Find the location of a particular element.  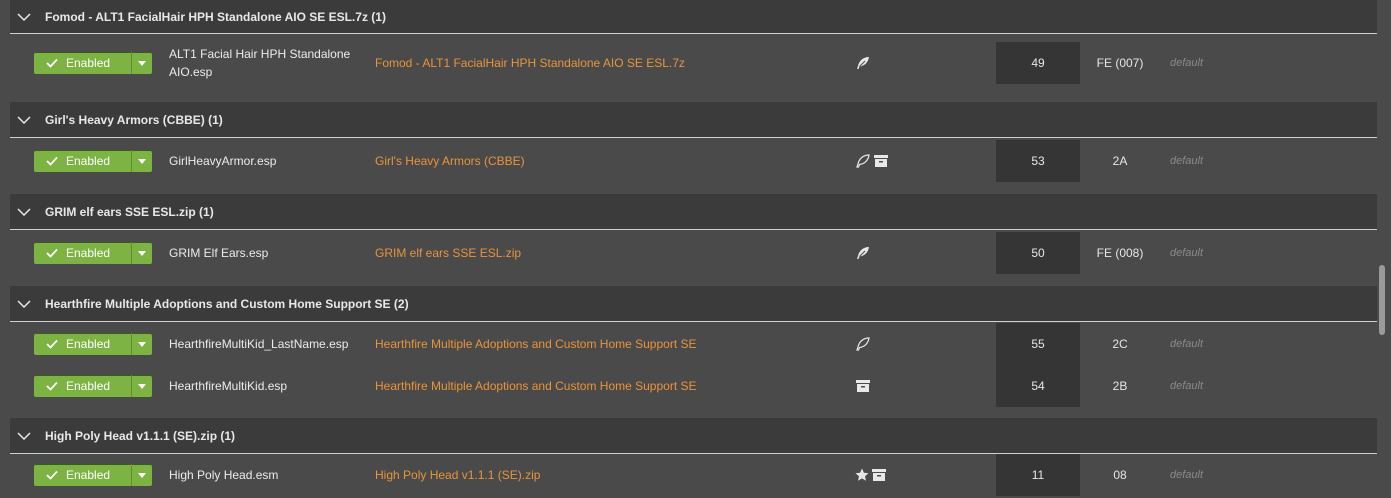

load-order-cell: 54 is located at coordinates (1038, 386).